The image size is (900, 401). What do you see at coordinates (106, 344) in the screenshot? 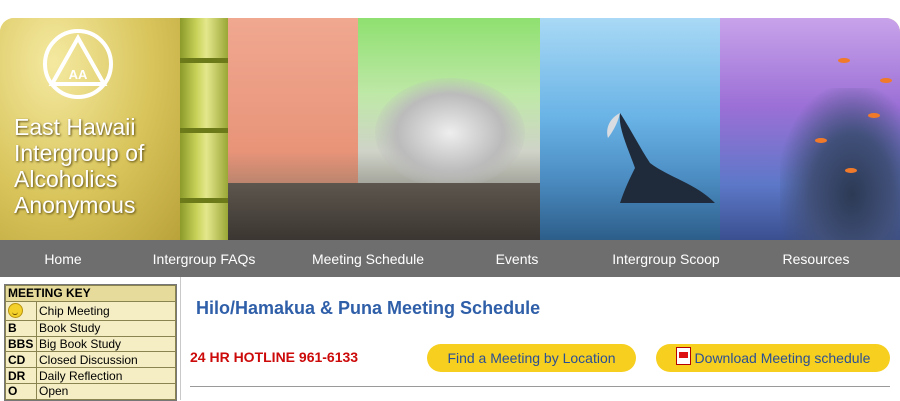
I see `meeting-key-label: Big Book Study` at bounding box center [106, 344].